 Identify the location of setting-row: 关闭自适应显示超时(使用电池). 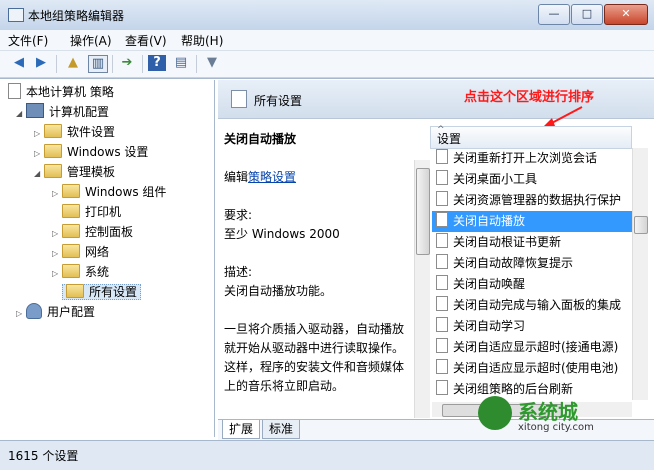
(532, 368).